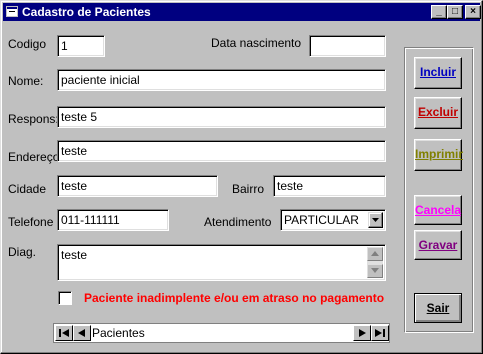  What do you see at coordinates (238, 222) in the screenshot?
I see `atendimento-label: Atendimento` at bounding box center [238, 222].